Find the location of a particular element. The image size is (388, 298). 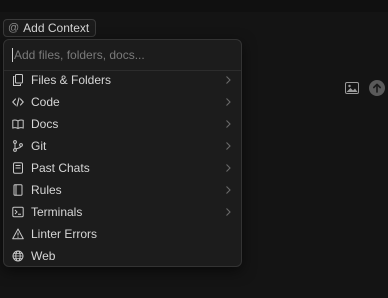

send-button is located at coordinates (377, 88).